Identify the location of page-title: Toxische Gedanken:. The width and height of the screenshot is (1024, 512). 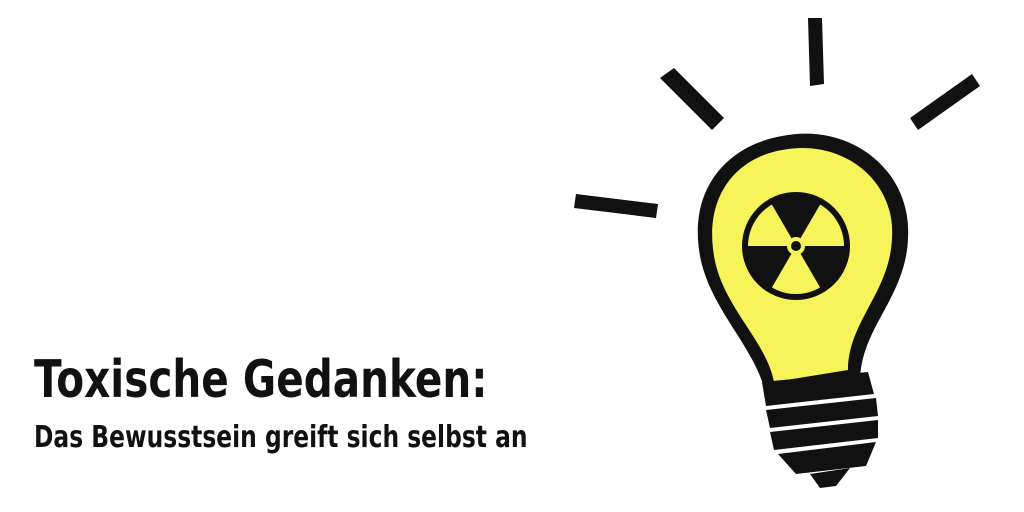
(261, 380).